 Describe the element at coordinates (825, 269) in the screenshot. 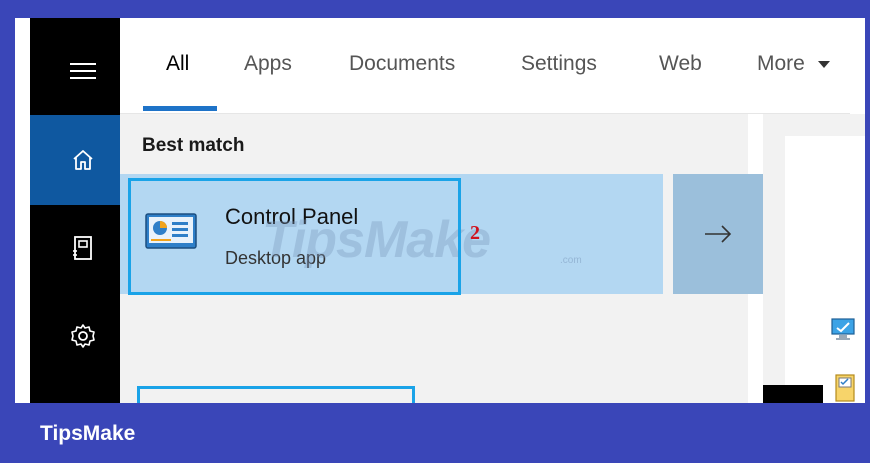

I see `preview-card` at that location.